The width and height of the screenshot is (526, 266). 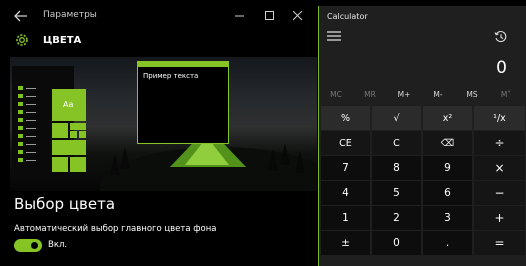 What do you see at coordinates (447, 243) in the screenshot?
I see `decimal-button: .` at bounding box center [447, 243].